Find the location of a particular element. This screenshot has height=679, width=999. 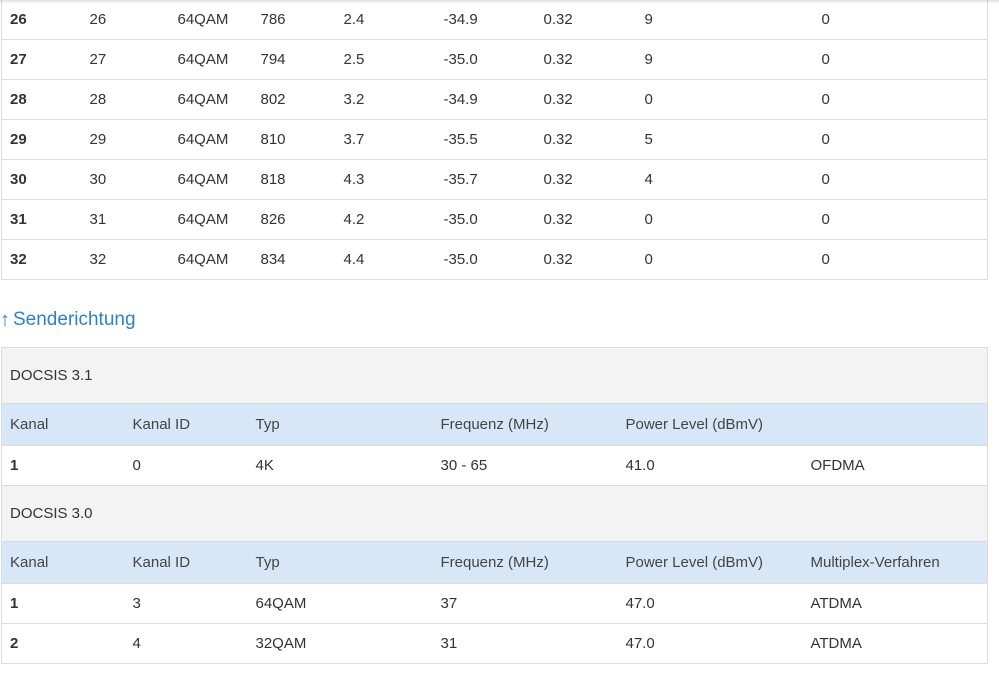

arrow-up-icon: ↑ is located at coordinates (5, 319).